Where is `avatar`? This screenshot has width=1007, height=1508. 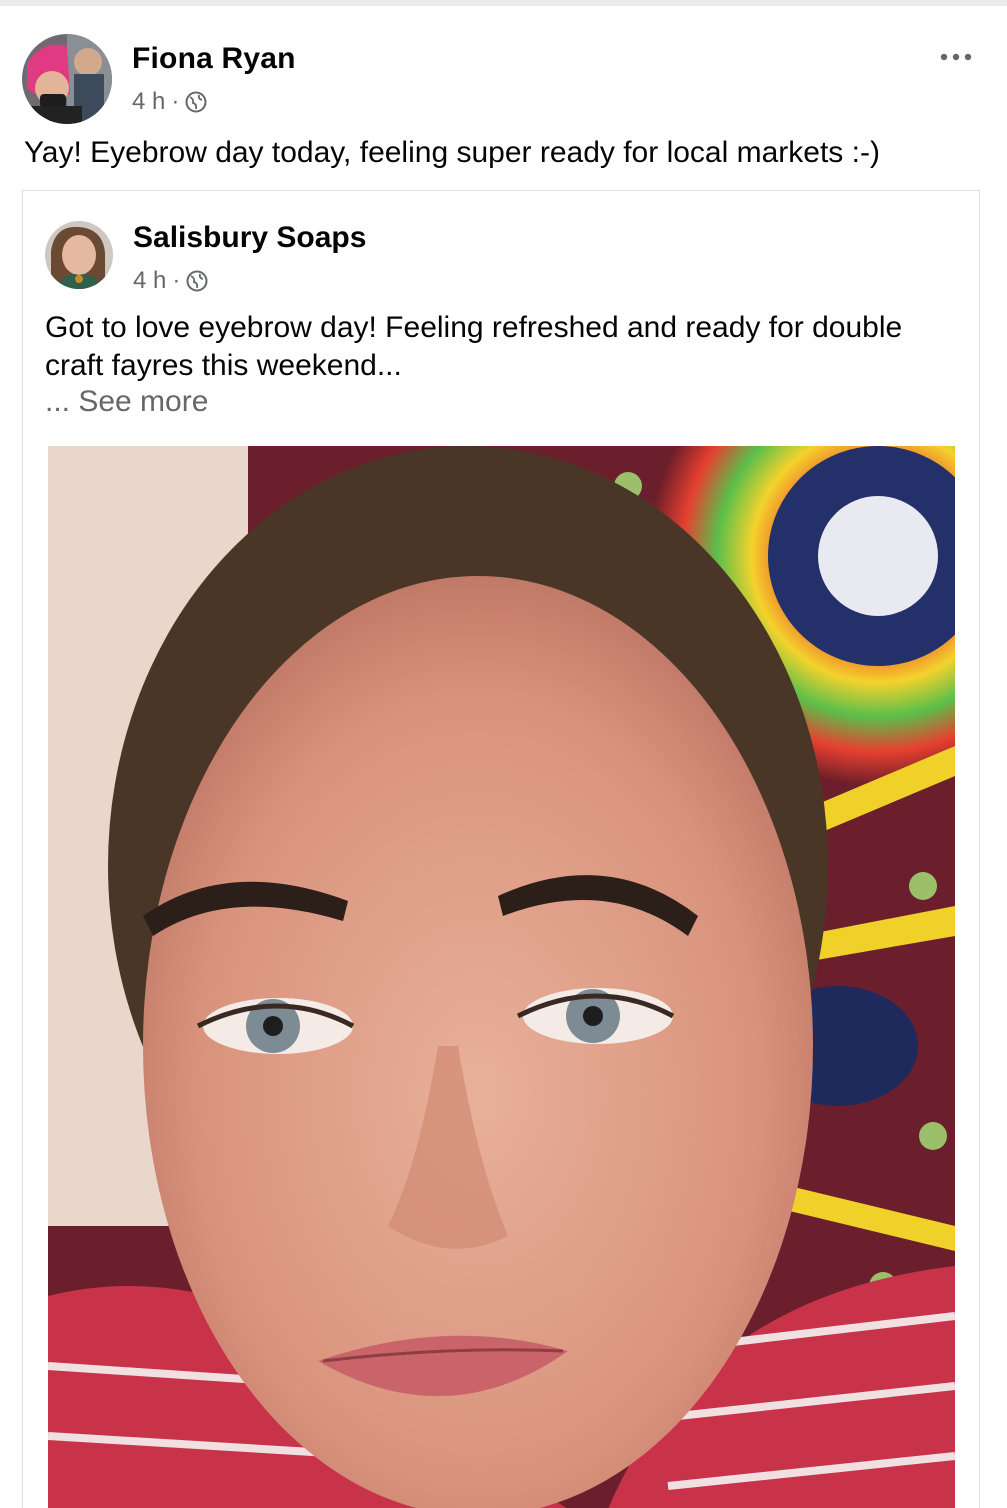
avatar is located at coordinates (67, 79).